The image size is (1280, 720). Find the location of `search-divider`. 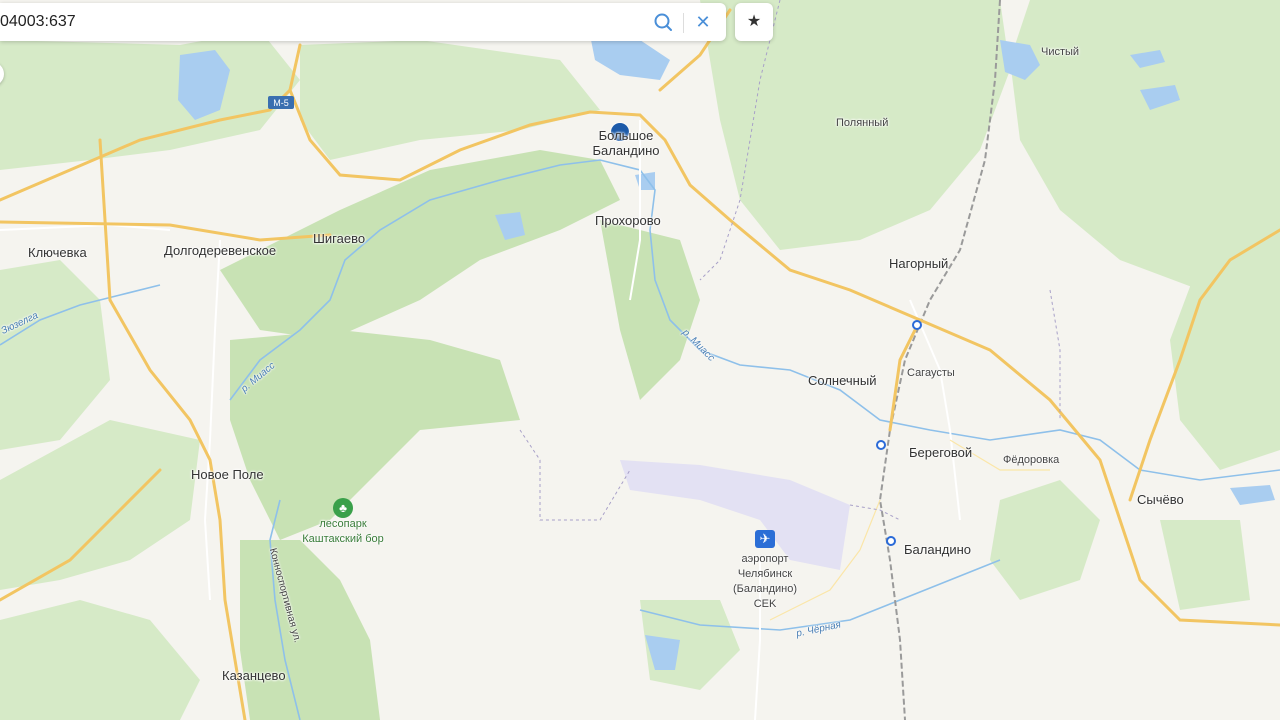

search-divider is located at coordinates (683, 23).